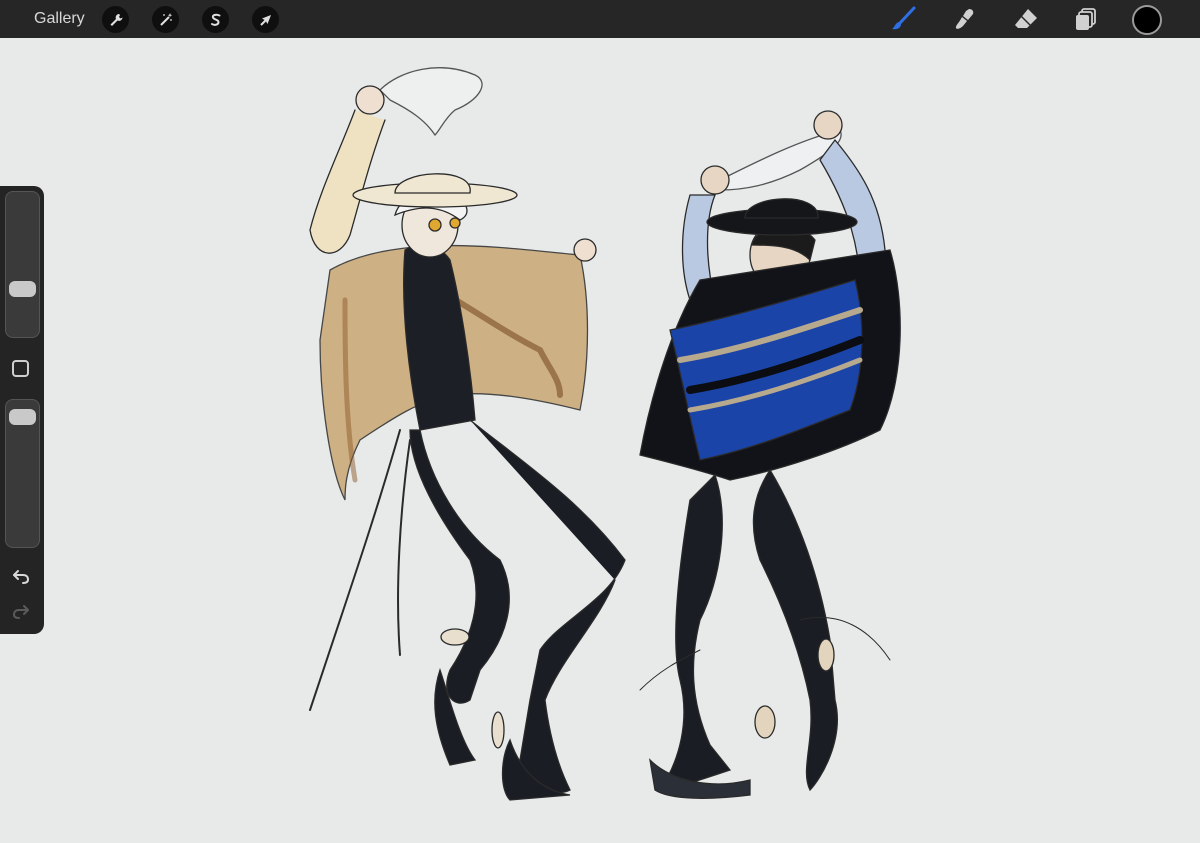  I want to click on redo-icon, so click(20, 612).